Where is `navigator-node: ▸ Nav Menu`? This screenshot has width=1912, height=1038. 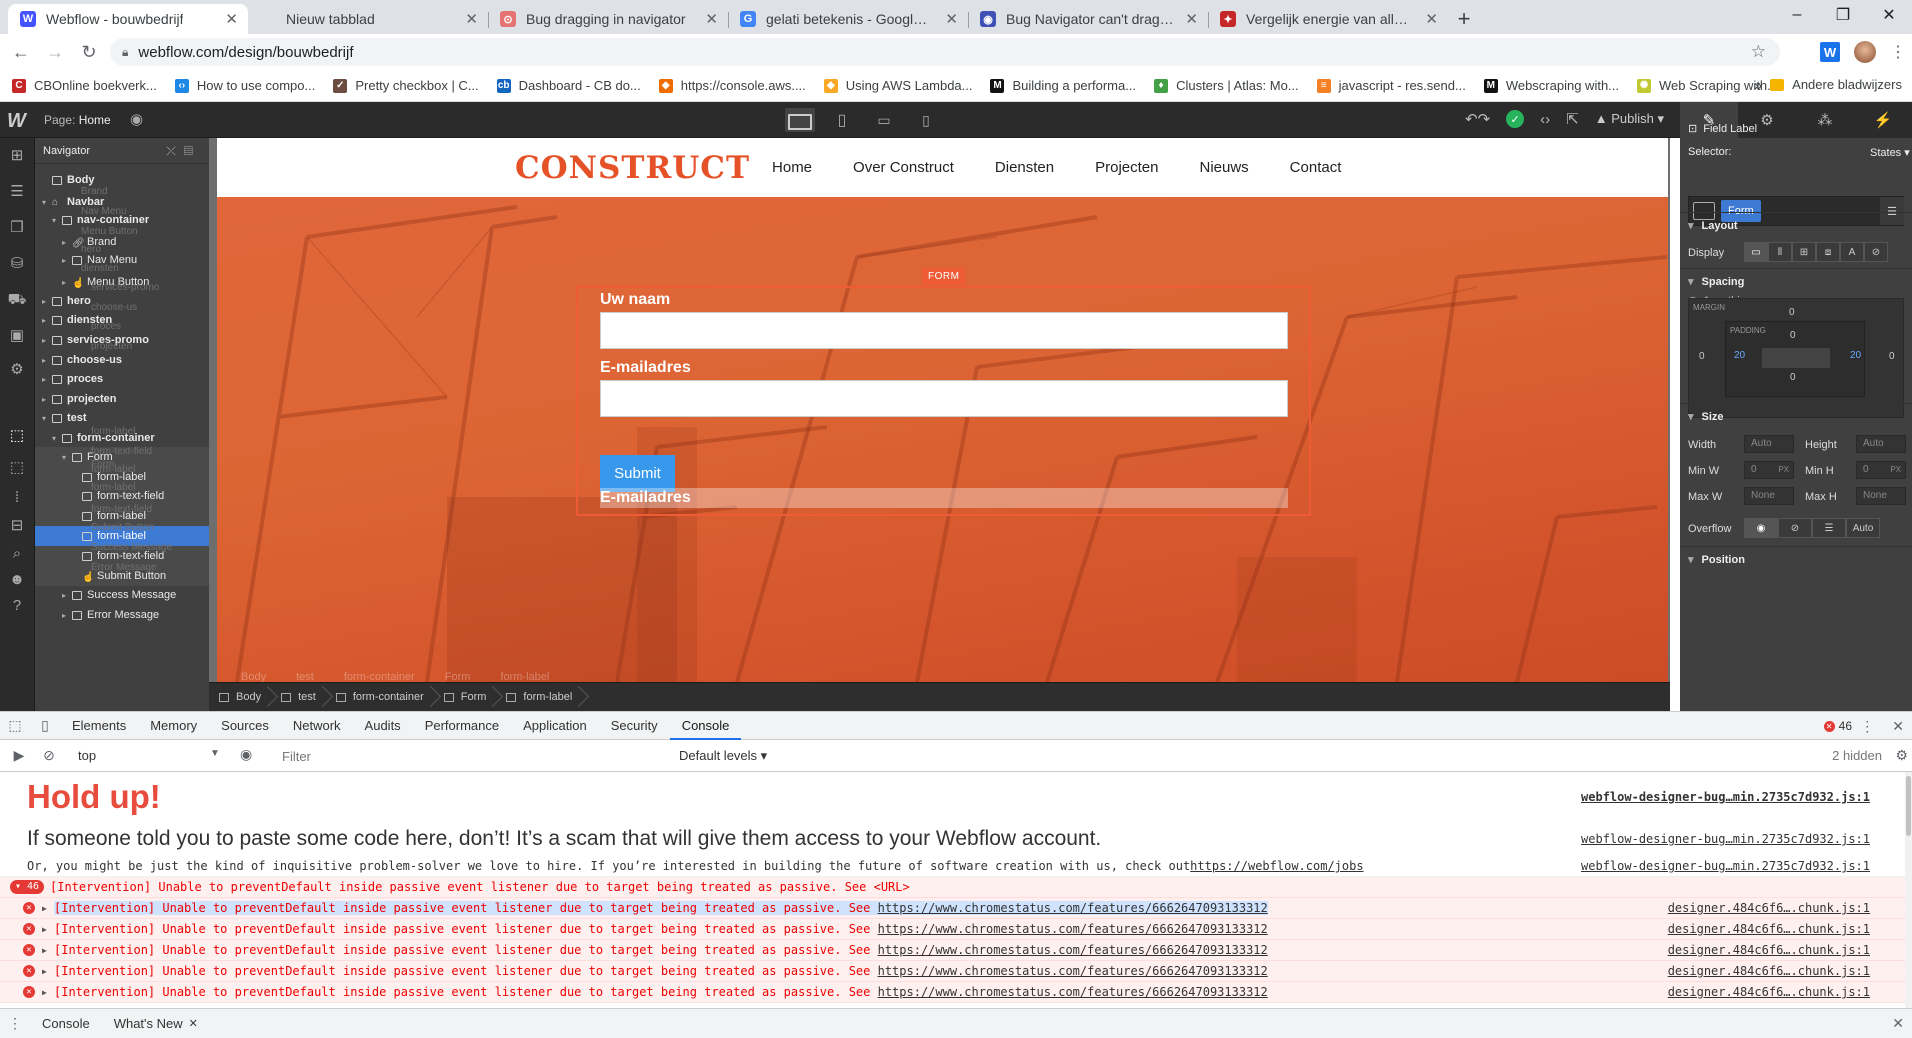 navigator-node: ▸ Nav Menu is located at coordinates (122, 260).